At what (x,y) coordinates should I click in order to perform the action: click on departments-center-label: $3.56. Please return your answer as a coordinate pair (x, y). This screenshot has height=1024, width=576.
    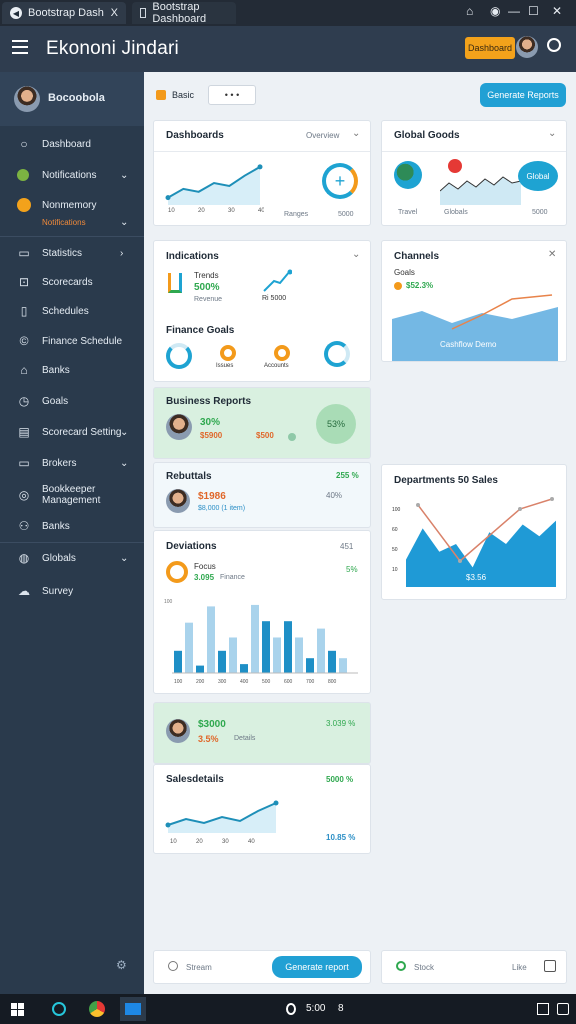
    Looking at the image, I should click on (476, 577).